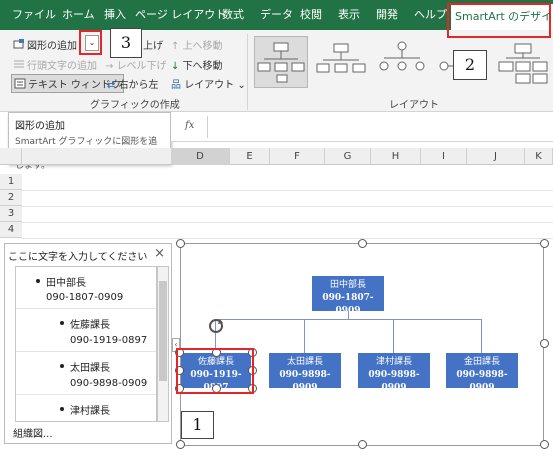 The width and height of the screenshot is (553, 462). What do you see at coordinates (200, 156) in the screenshot?
I see `column-header: D` at bounding box center [200, 156].